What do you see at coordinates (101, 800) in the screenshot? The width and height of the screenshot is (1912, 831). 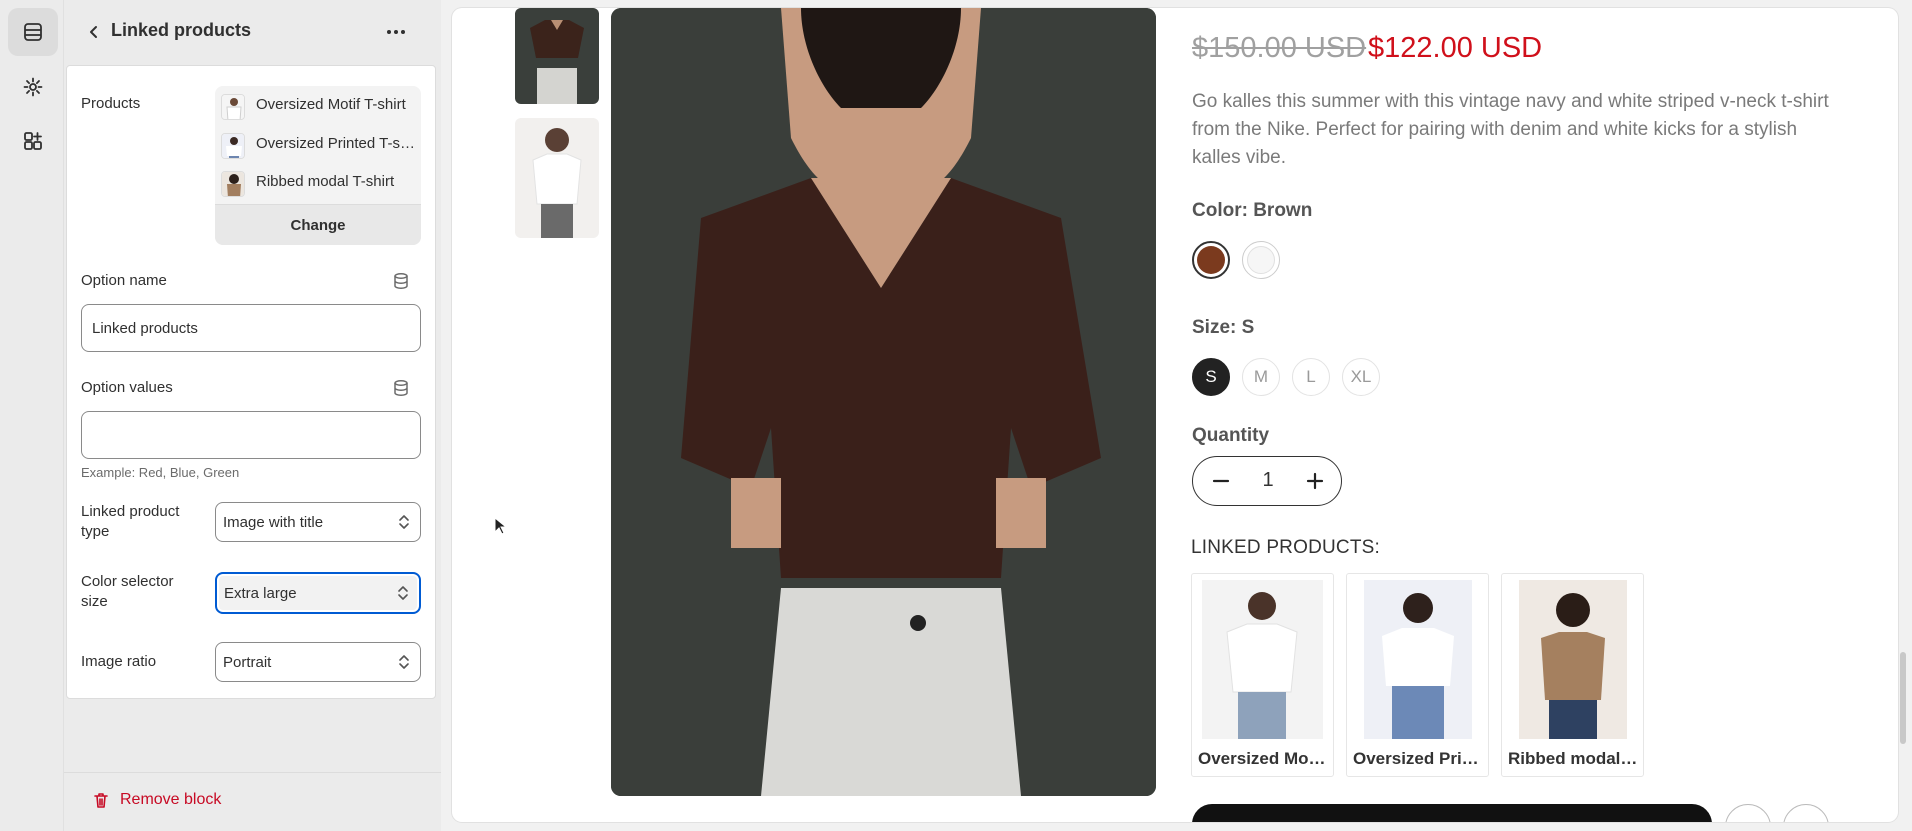 I see `trash-icon` at bounding box center [101, 800].